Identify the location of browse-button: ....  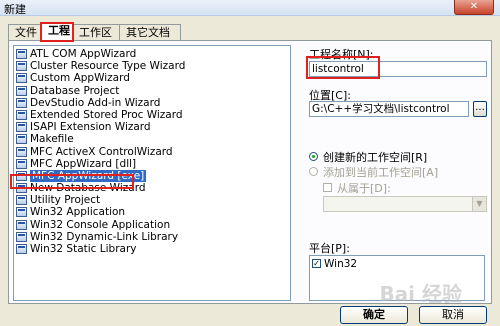
(480, 109).